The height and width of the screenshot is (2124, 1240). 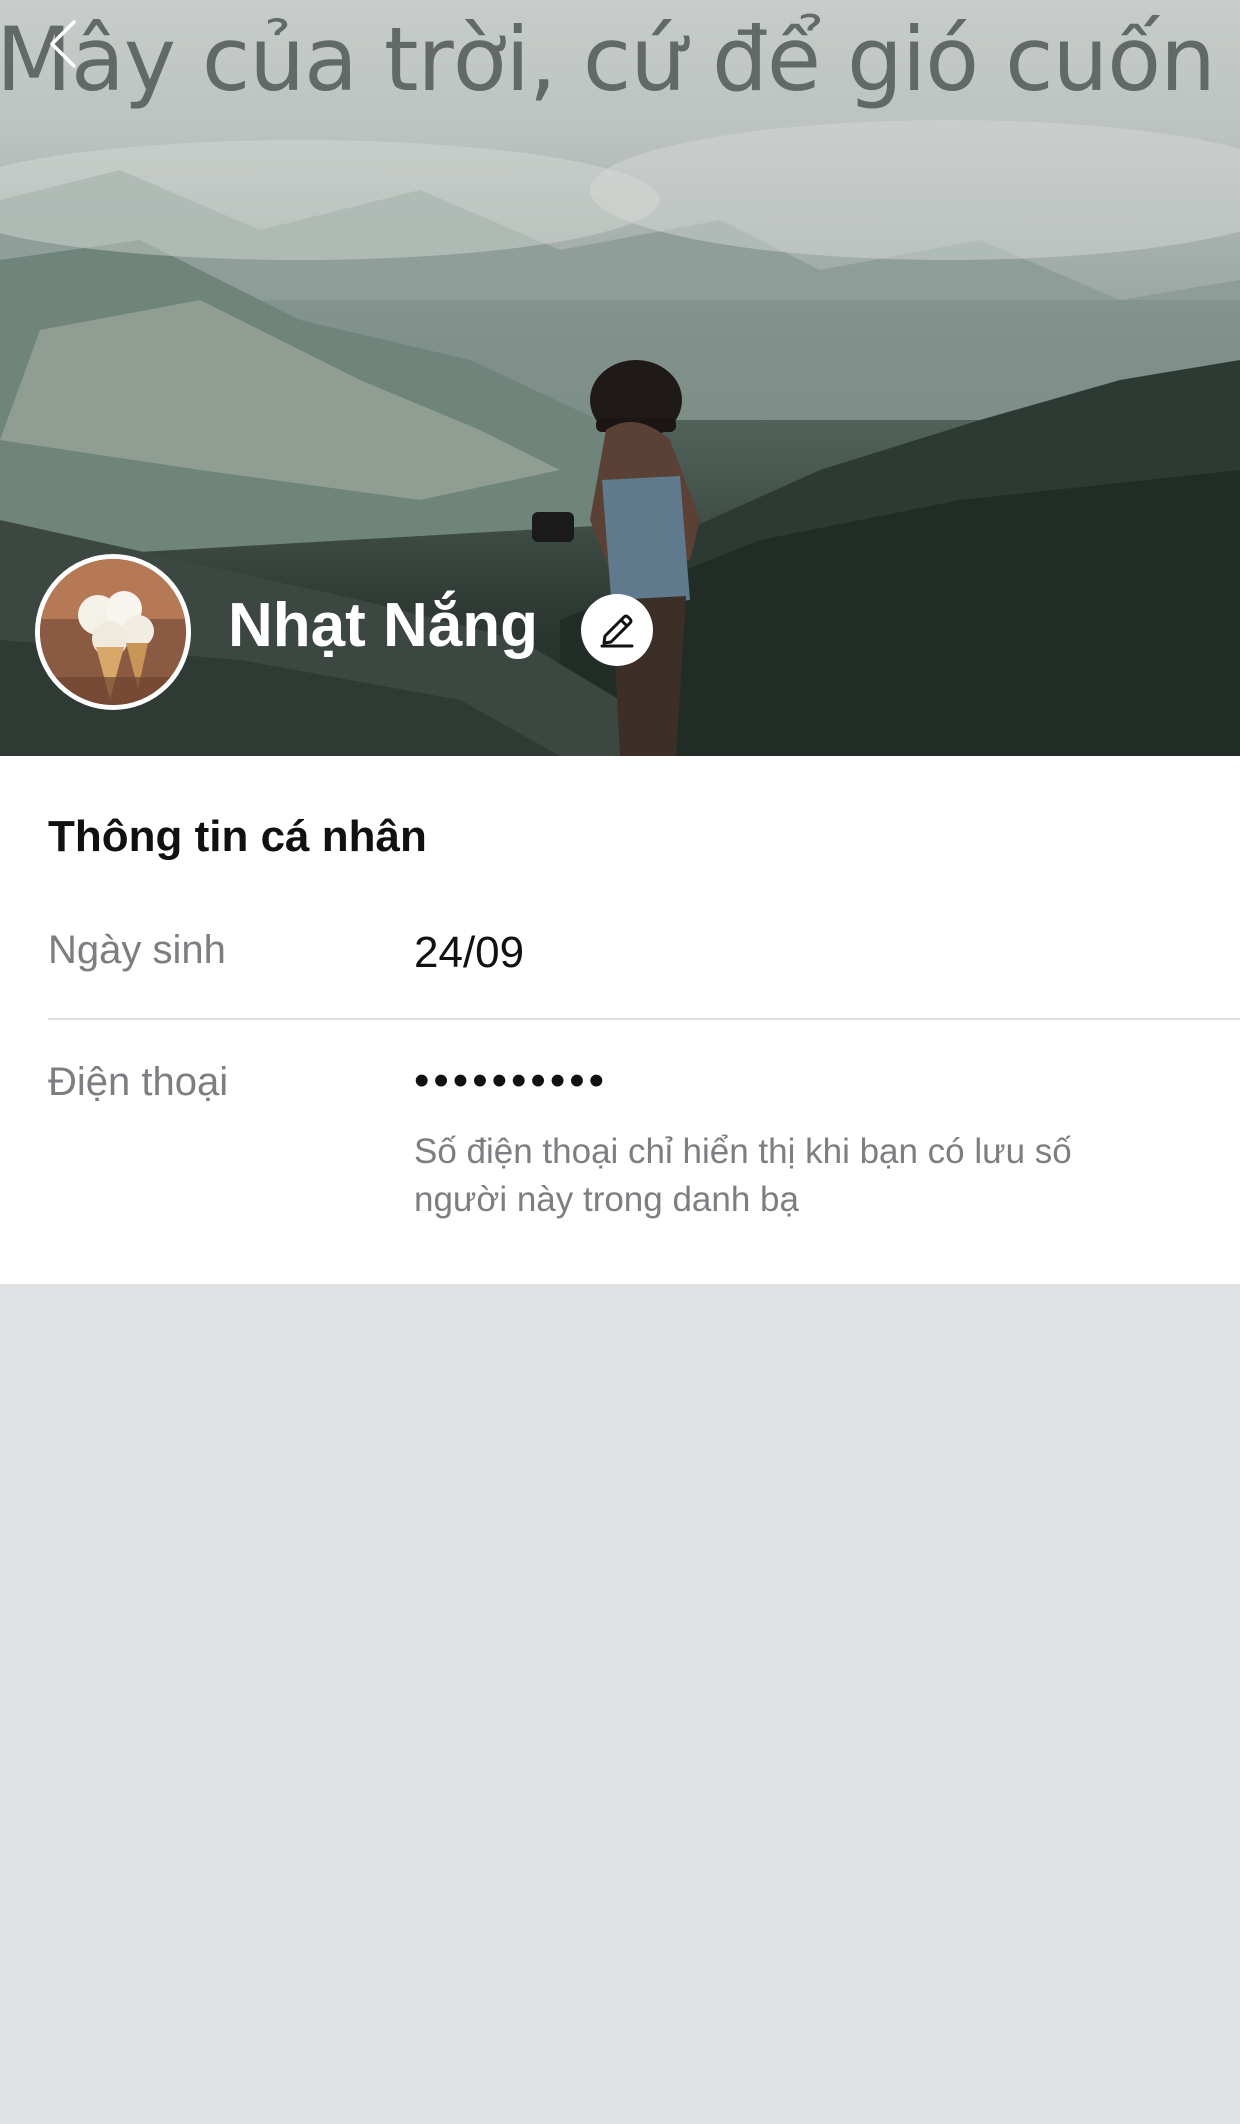 I want to click on phone-value: ••••••••••, so click(x=511, y=1080).